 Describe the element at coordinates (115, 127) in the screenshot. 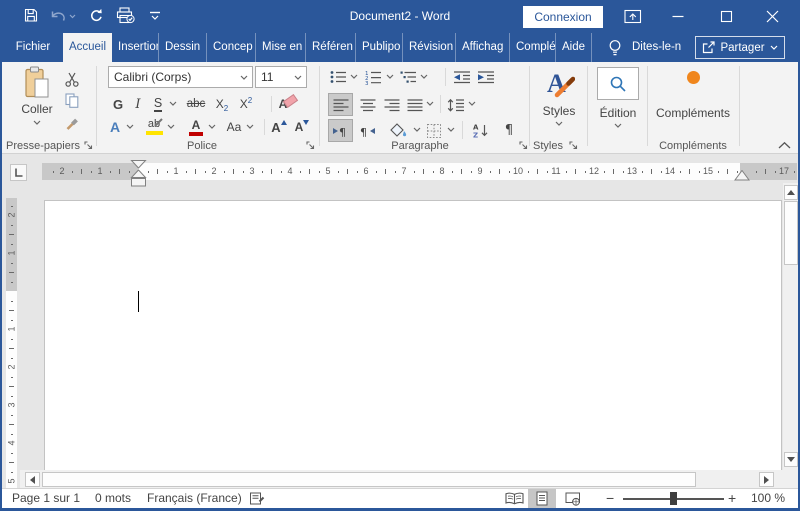

I see `text-effects-button: A` at that location.